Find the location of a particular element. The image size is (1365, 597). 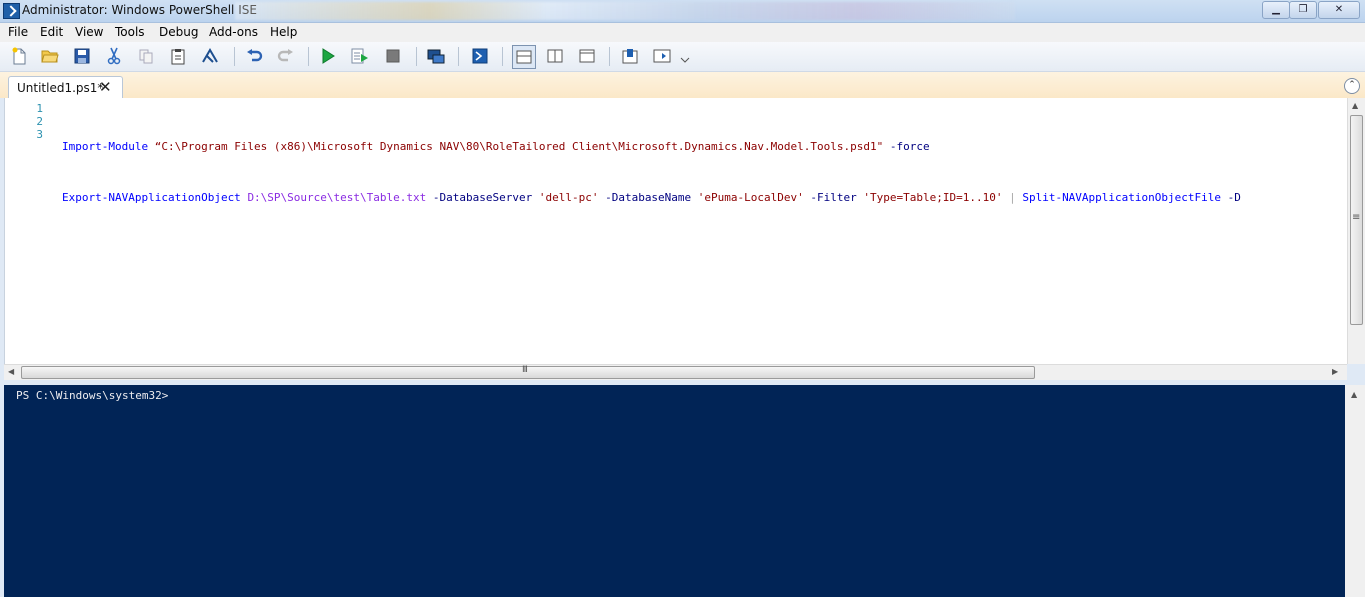

stop-icon is located at coordinates (393, 56).